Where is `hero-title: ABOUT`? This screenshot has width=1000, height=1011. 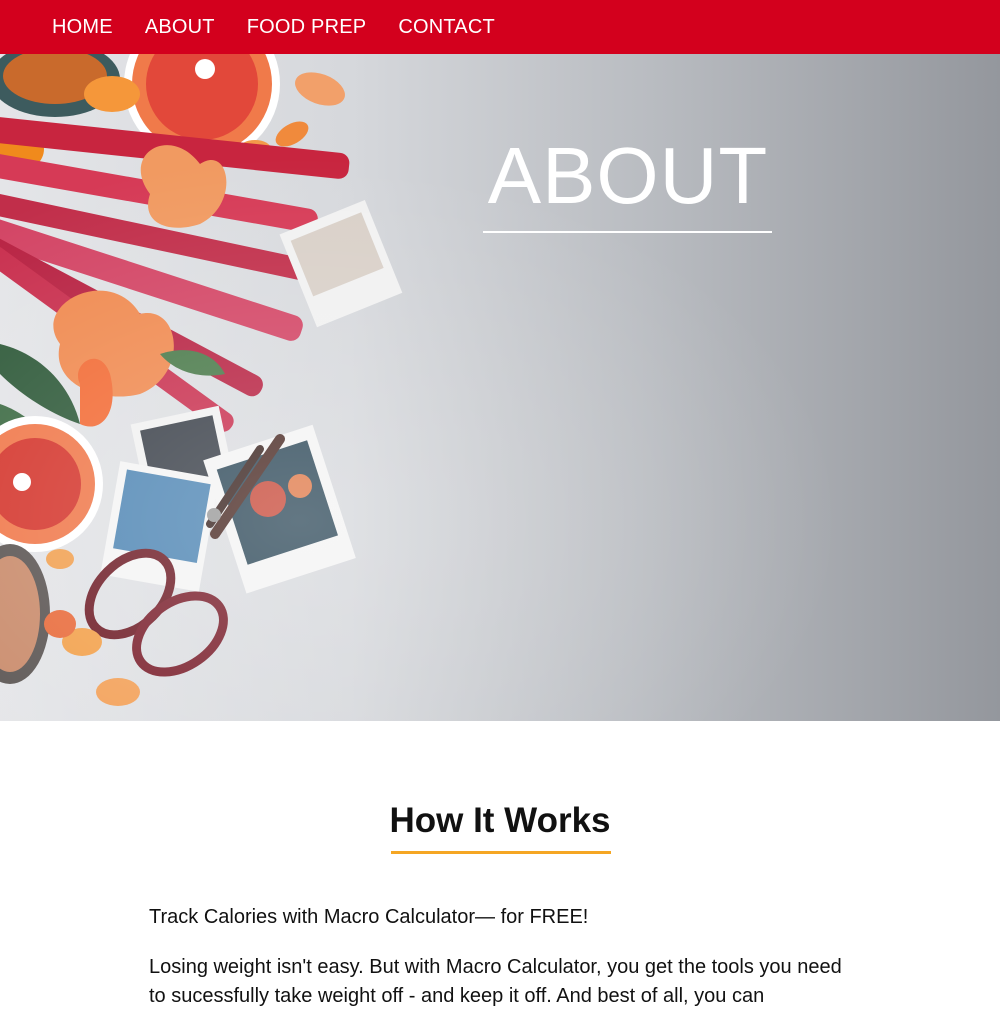 hero-title: ABOUT is located at coordinates (628, 175).